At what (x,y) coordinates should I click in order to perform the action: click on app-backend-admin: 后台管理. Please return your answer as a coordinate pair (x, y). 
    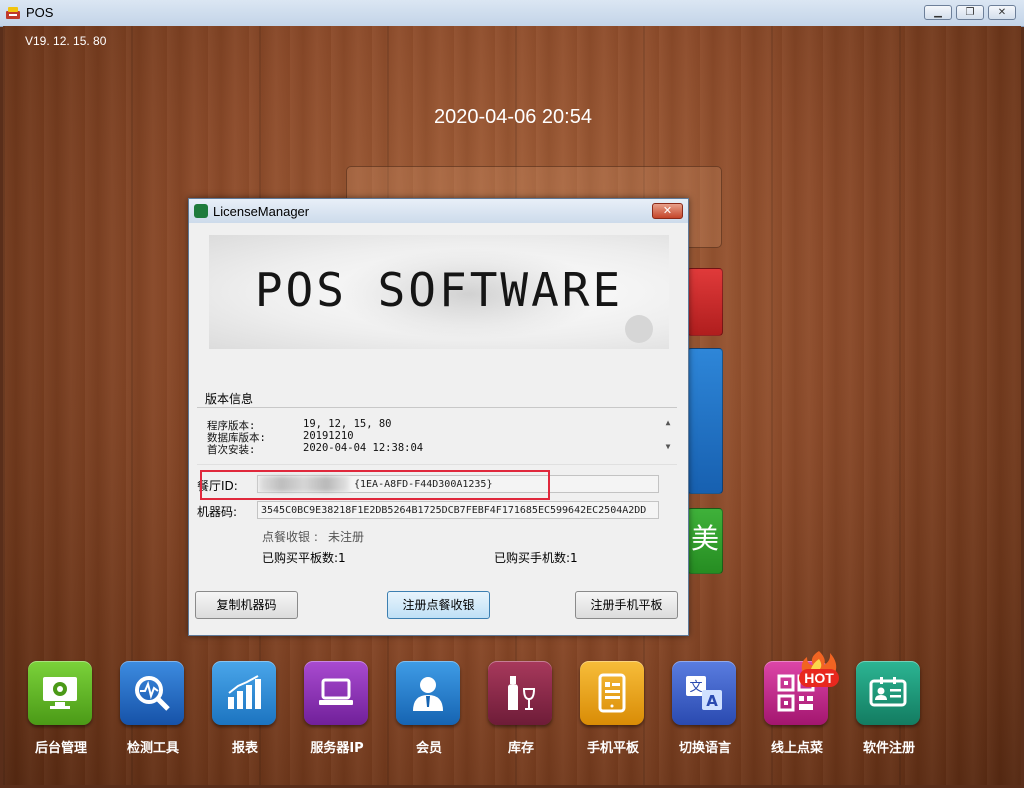
    Looking at the image, I should click on (61, 716).